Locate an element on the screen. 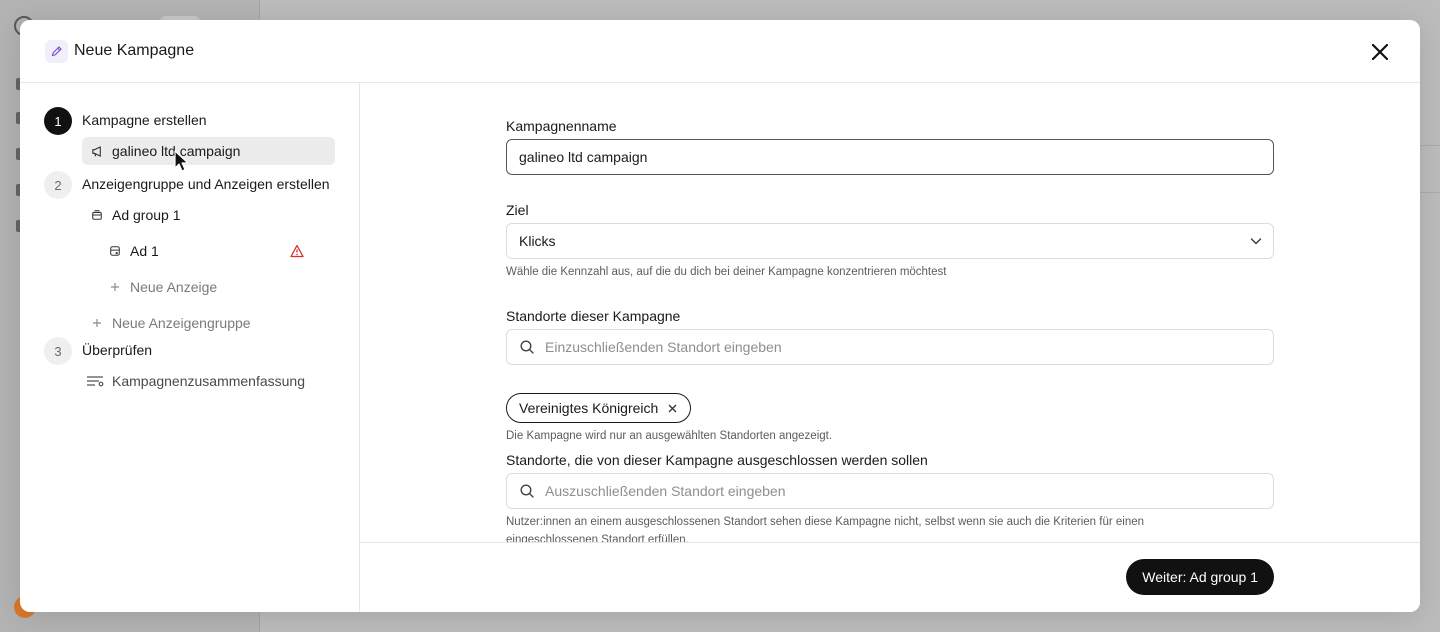 The image size is (1440, 632). substep-summary: Kampagnenzusammenfassung is located at coordinates (195, 381).